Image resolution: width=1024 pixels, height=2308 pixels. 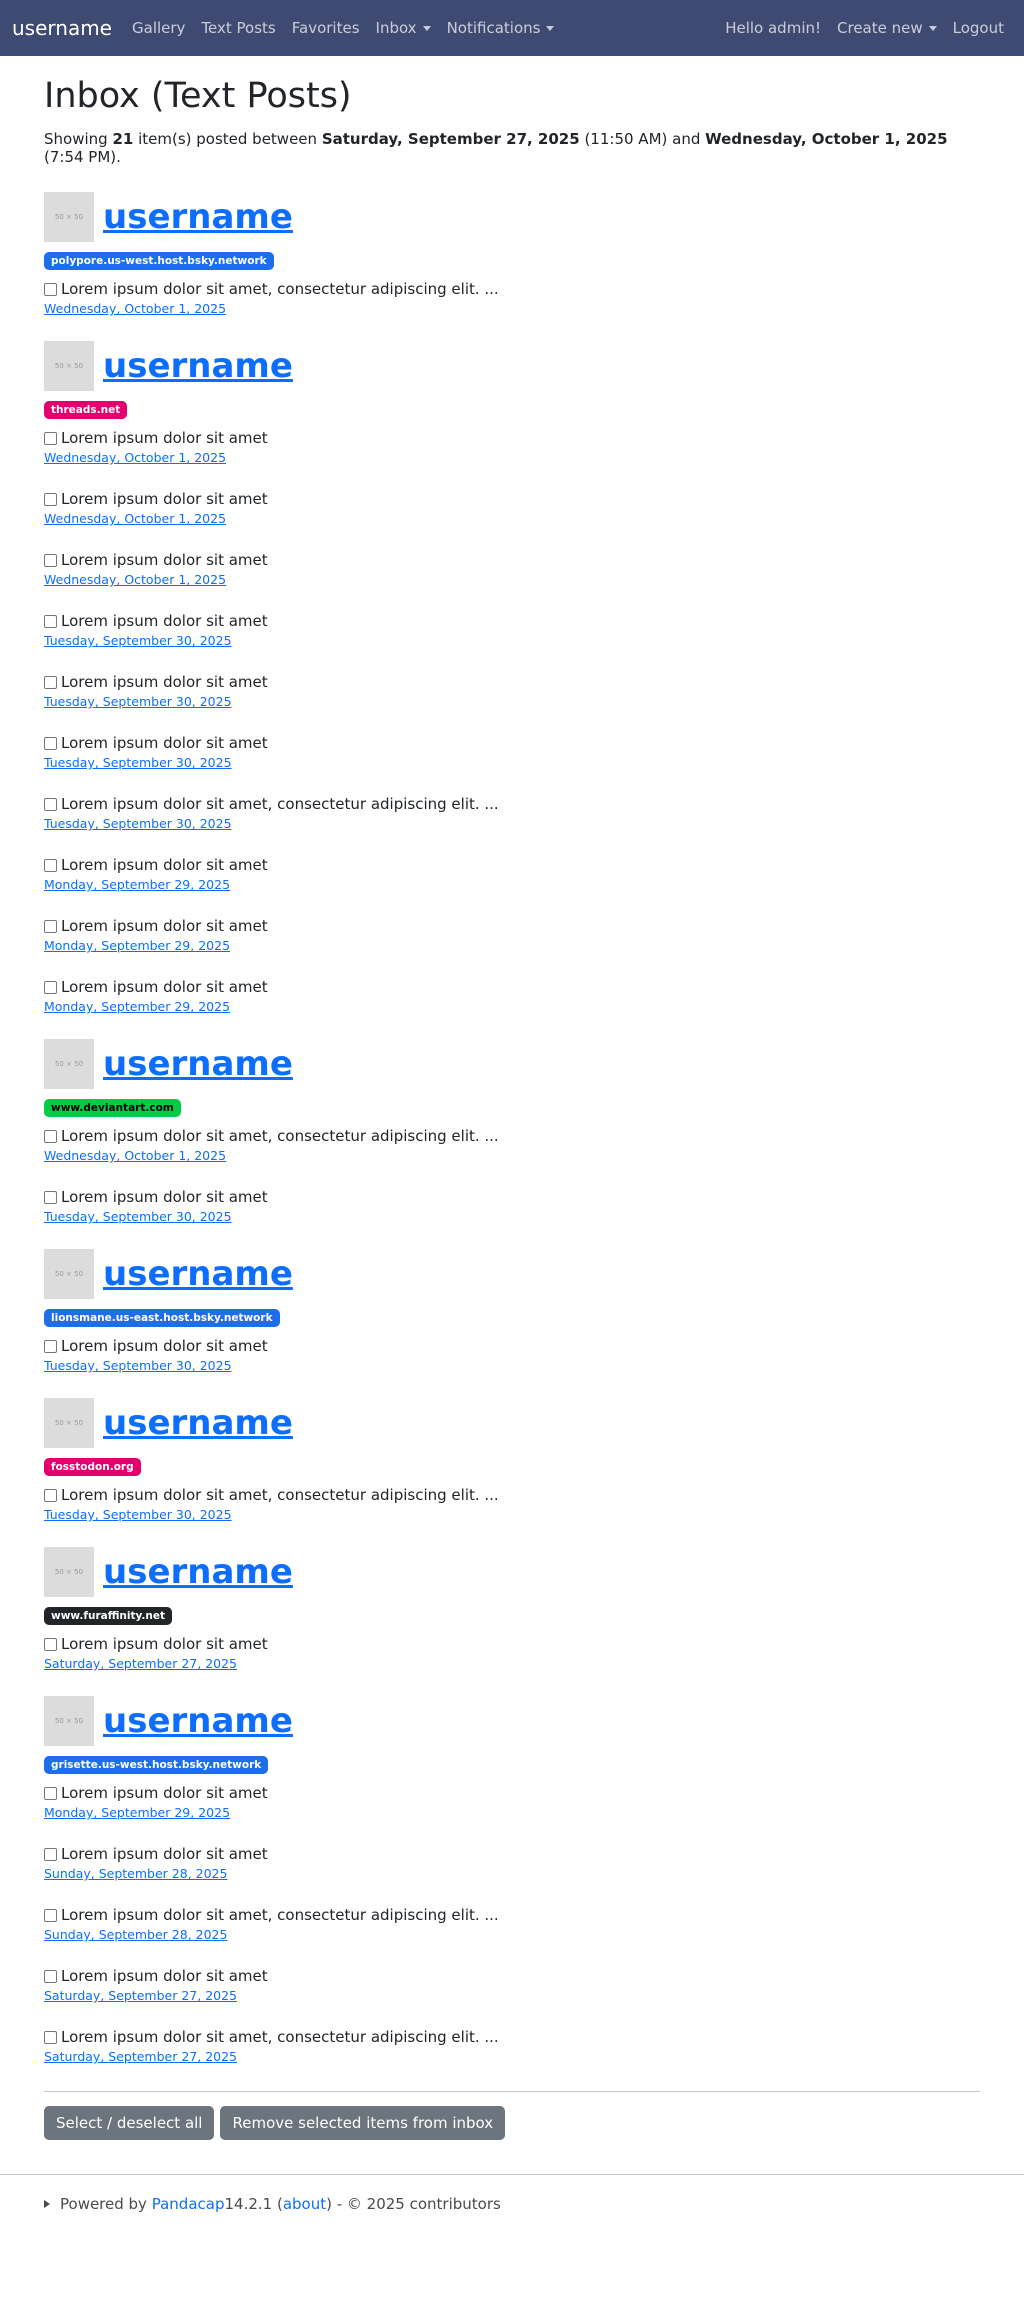 What do you see at coordinates (103, 2204) in the screenshot?
I see `footer-powered-by: Powered by` at bounding box center [103, 2204].